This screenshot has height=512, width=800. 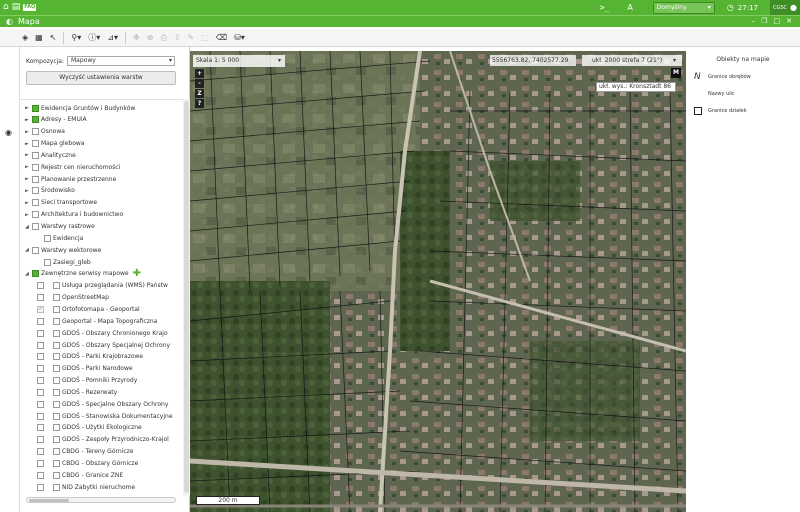 What do you see at coordinates (163, 38) in the screenshot?
I see `print-icon: ⎙` at bounding box center [163, 38].